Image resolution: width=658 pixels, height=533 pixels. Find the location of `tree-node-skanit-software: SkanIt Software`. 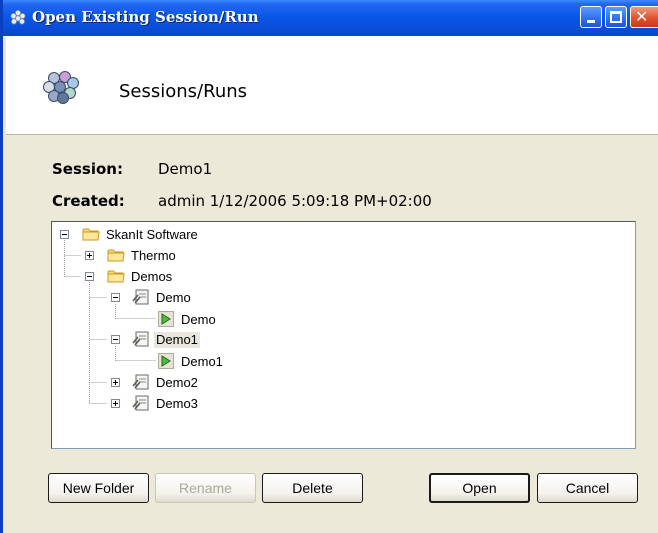

tree-node-skanit-software: SkanIt Software is located at coordinates (152, 235).